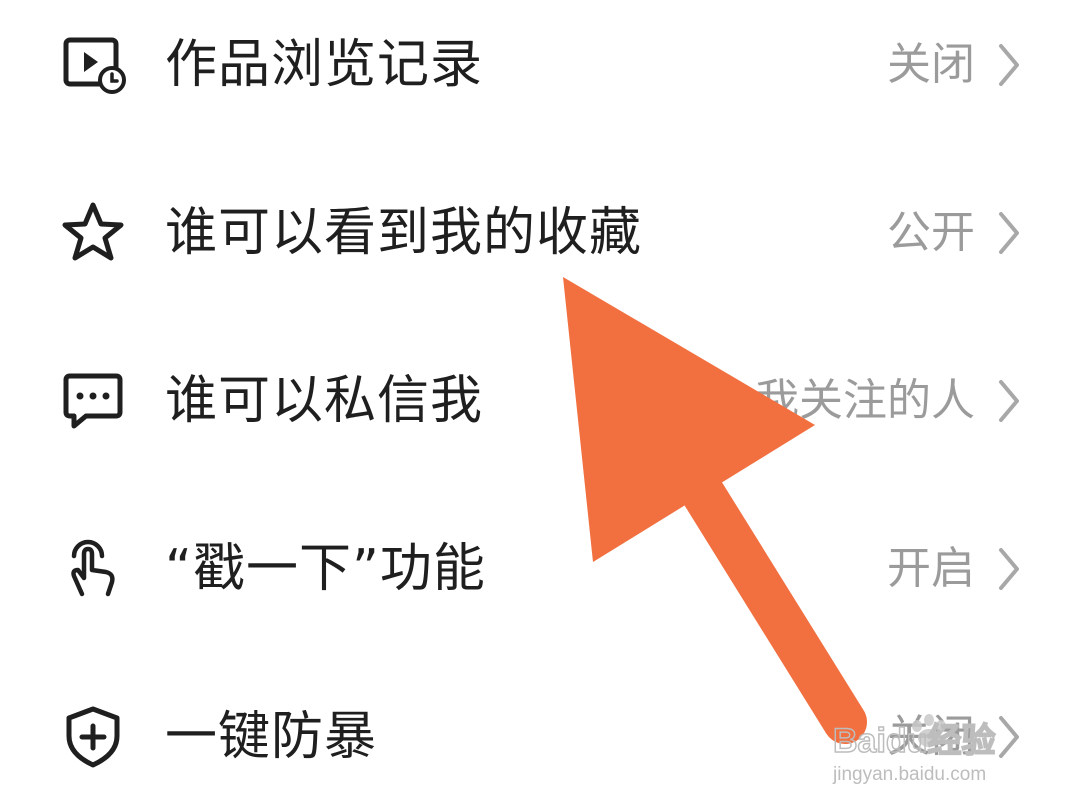 The image size is (1080, 810). What do you see at coordinates (324, 401) in the screenshot?
I see `setting-label: 谁可以私信我` at bounding box center [324, 401].